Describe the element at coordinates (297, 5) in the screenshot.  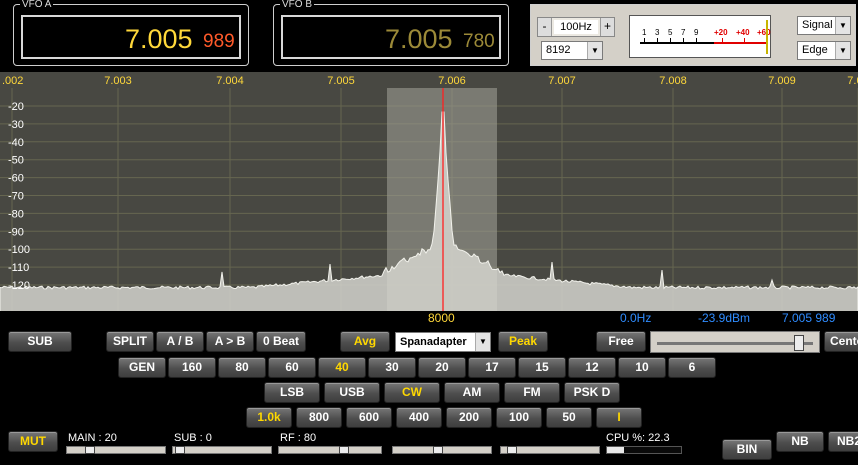
I see `vfo-b-title: VFO B` at that location.